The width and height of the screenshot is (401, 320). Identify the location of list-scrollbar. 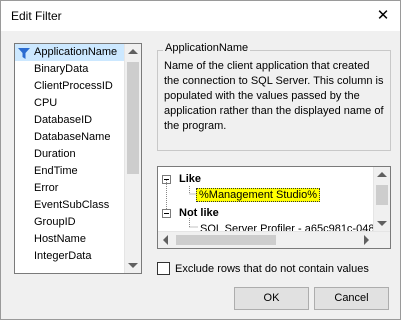
(132, 158).